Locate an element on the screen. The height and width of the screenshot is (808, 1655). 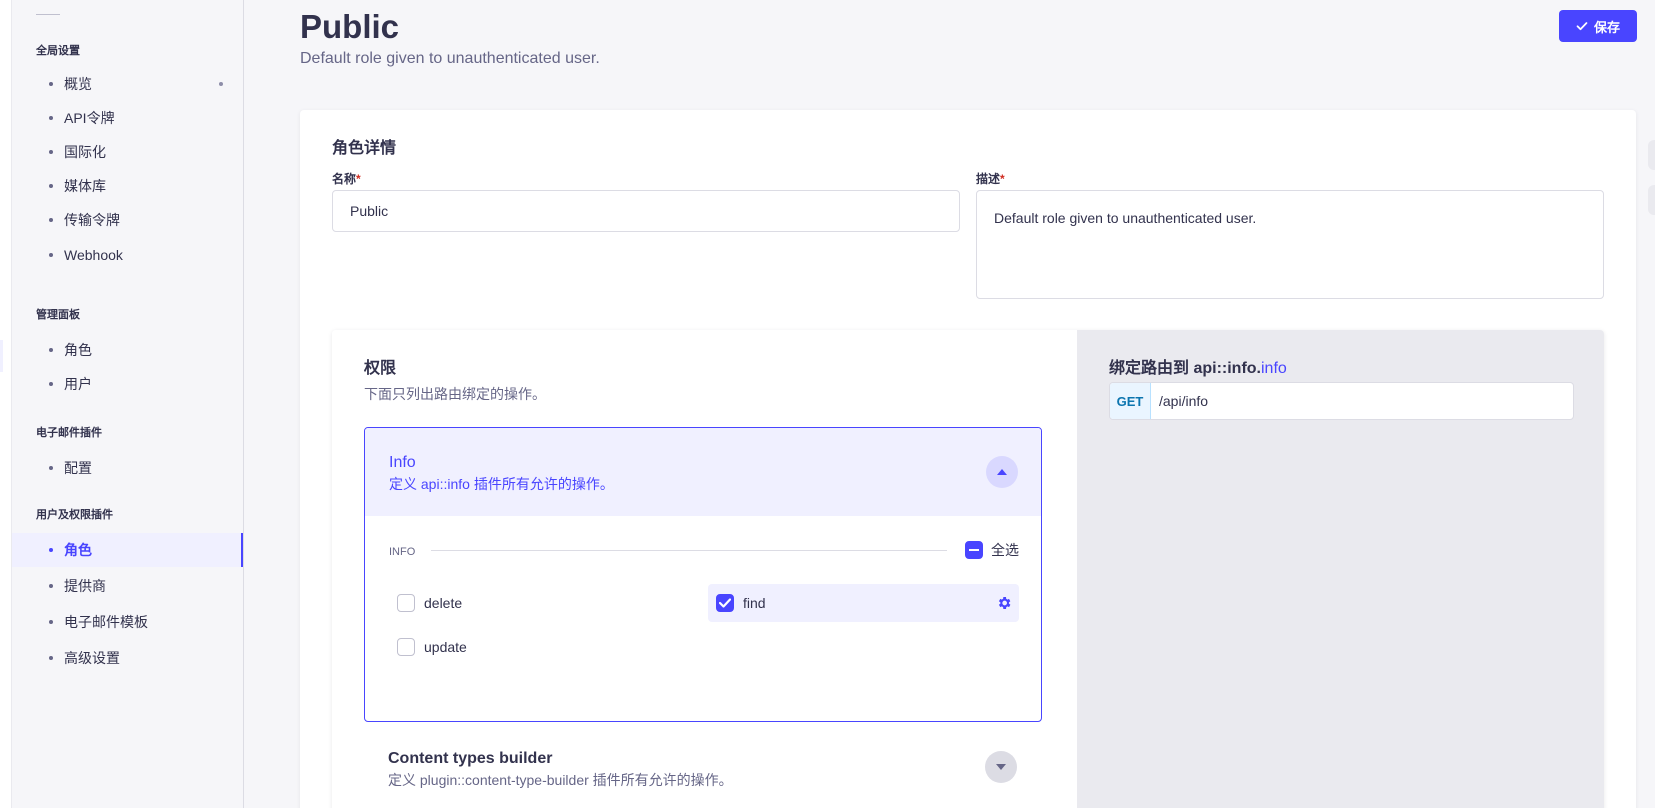
name-field-label: 名称* is located at coordinates (346, 178).